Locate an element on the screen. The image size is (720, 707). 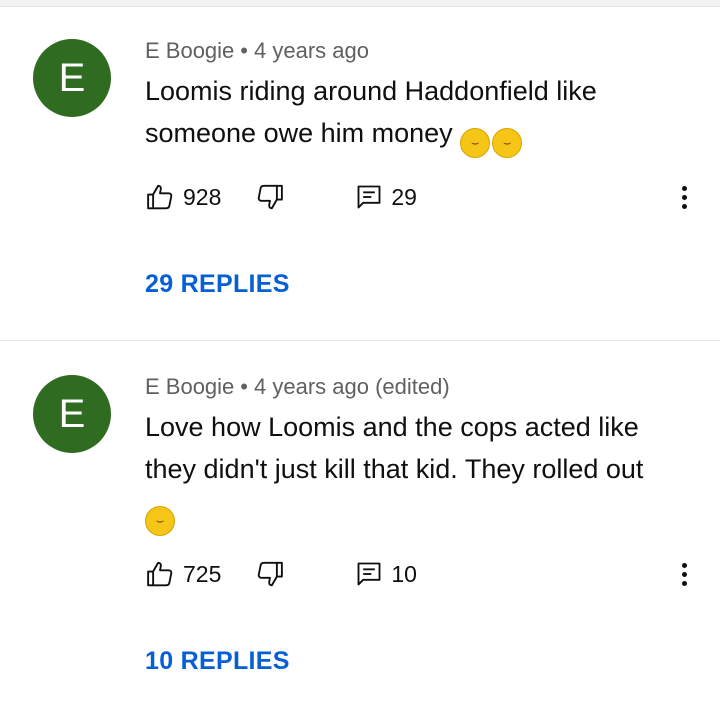
comment-line: Loomis riding around Haddonfield like is located at coordinates (371, 91).